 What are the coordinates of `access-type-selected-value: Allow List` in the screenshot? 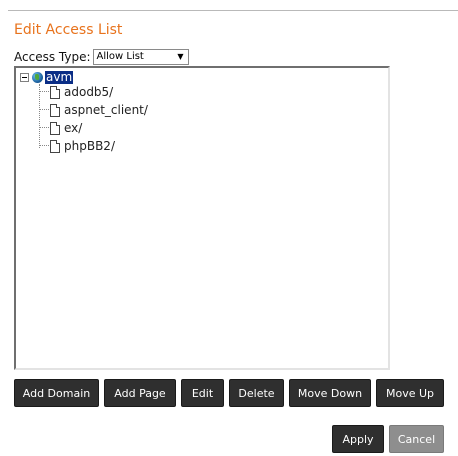 It's located at (120, 56).